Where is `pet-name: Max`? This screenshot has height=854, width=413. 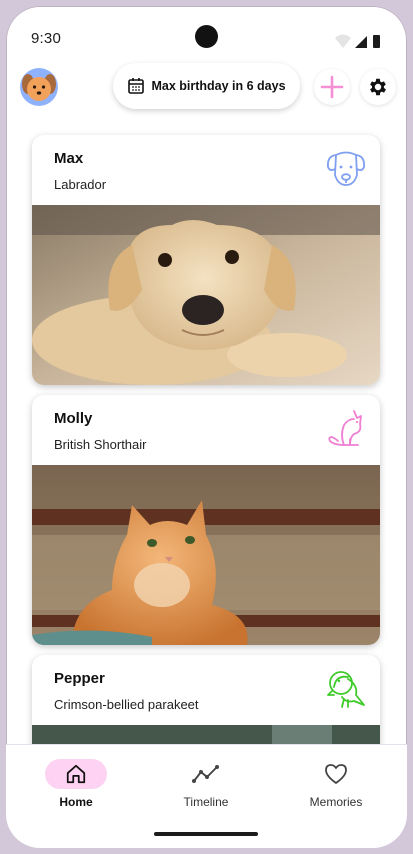 pet-name: Max is located at coordinates (69, 158).